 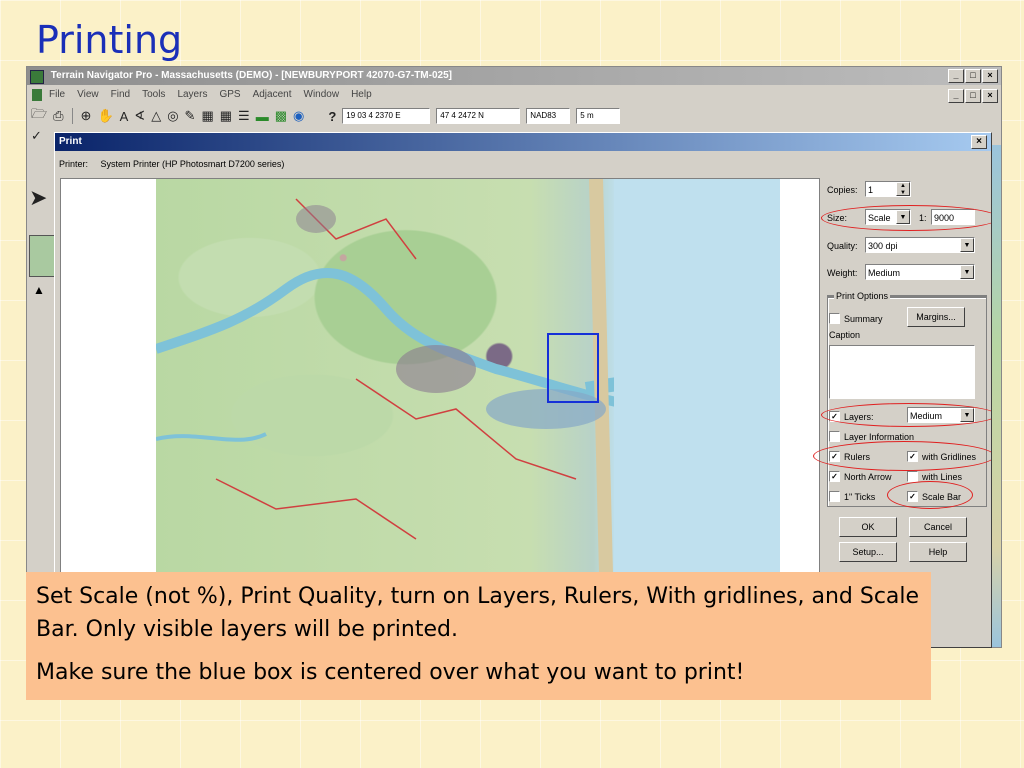 What do you see at coordinates (190, 116) in the screenshot?
I see `pencil-icon: ✎` at bounding box center [190, 116].